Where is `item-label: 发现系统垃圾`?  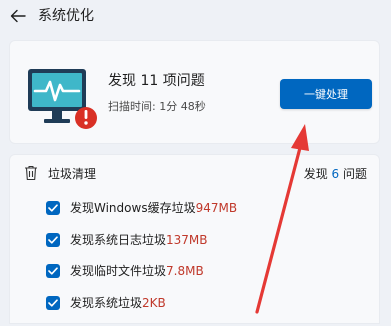
item-label: 发现系统垃圾 is located at coordinates (106, 302).